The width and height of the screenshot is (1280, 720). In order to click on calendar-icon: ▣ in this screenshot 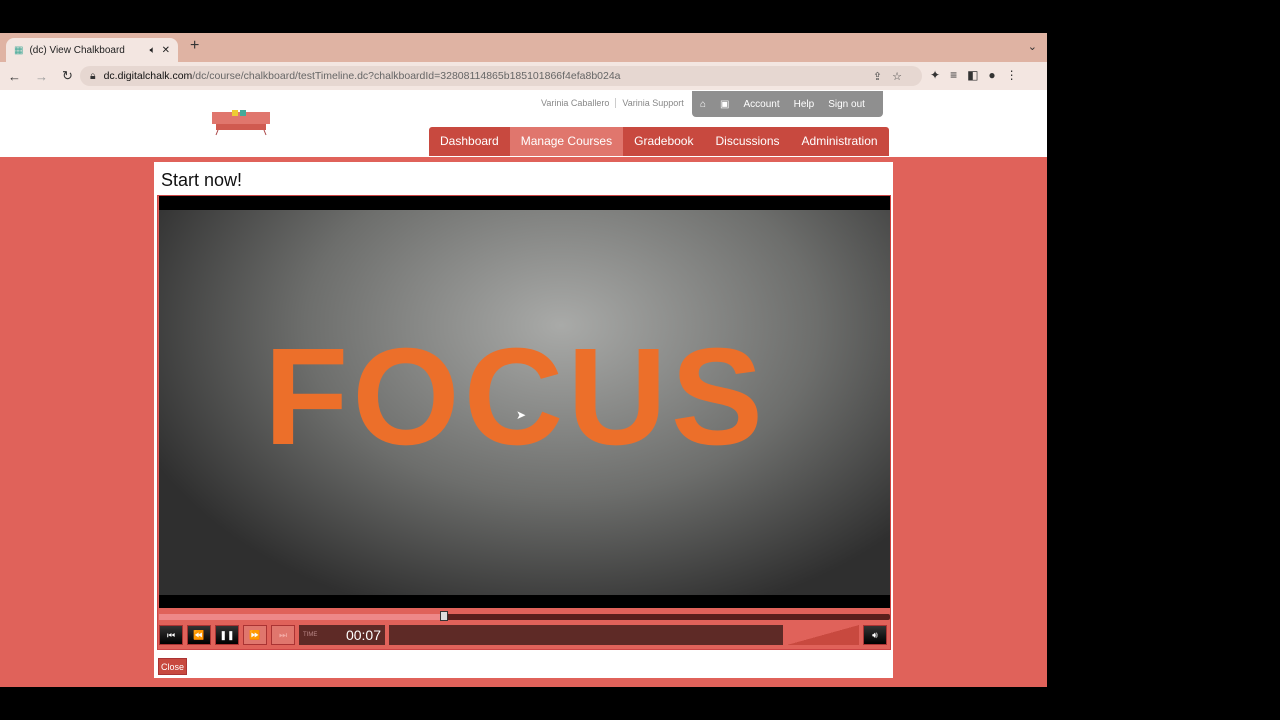, I will do `click(724, 104)`.